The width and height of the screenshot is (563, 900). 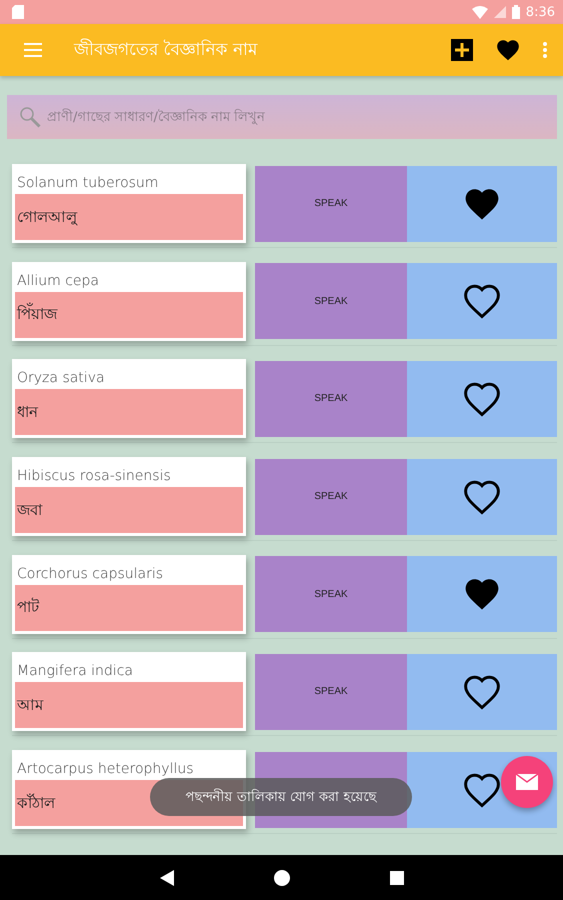 What do you see at coordinates (87, 183) in the screenshot?
I see `scientific-name: Solanum tuberosum` at bounding box center [87, 183].